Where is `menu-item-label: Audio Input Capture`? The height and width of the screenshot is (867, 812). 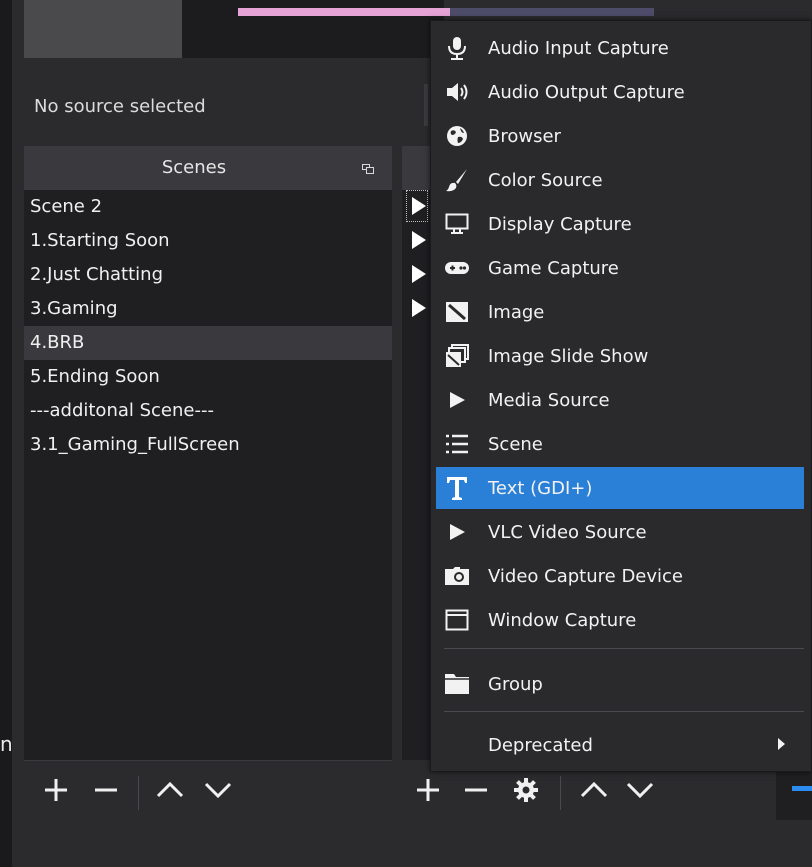
menu-item-label: Audio Input Capture is located at coordinates (578, 48).